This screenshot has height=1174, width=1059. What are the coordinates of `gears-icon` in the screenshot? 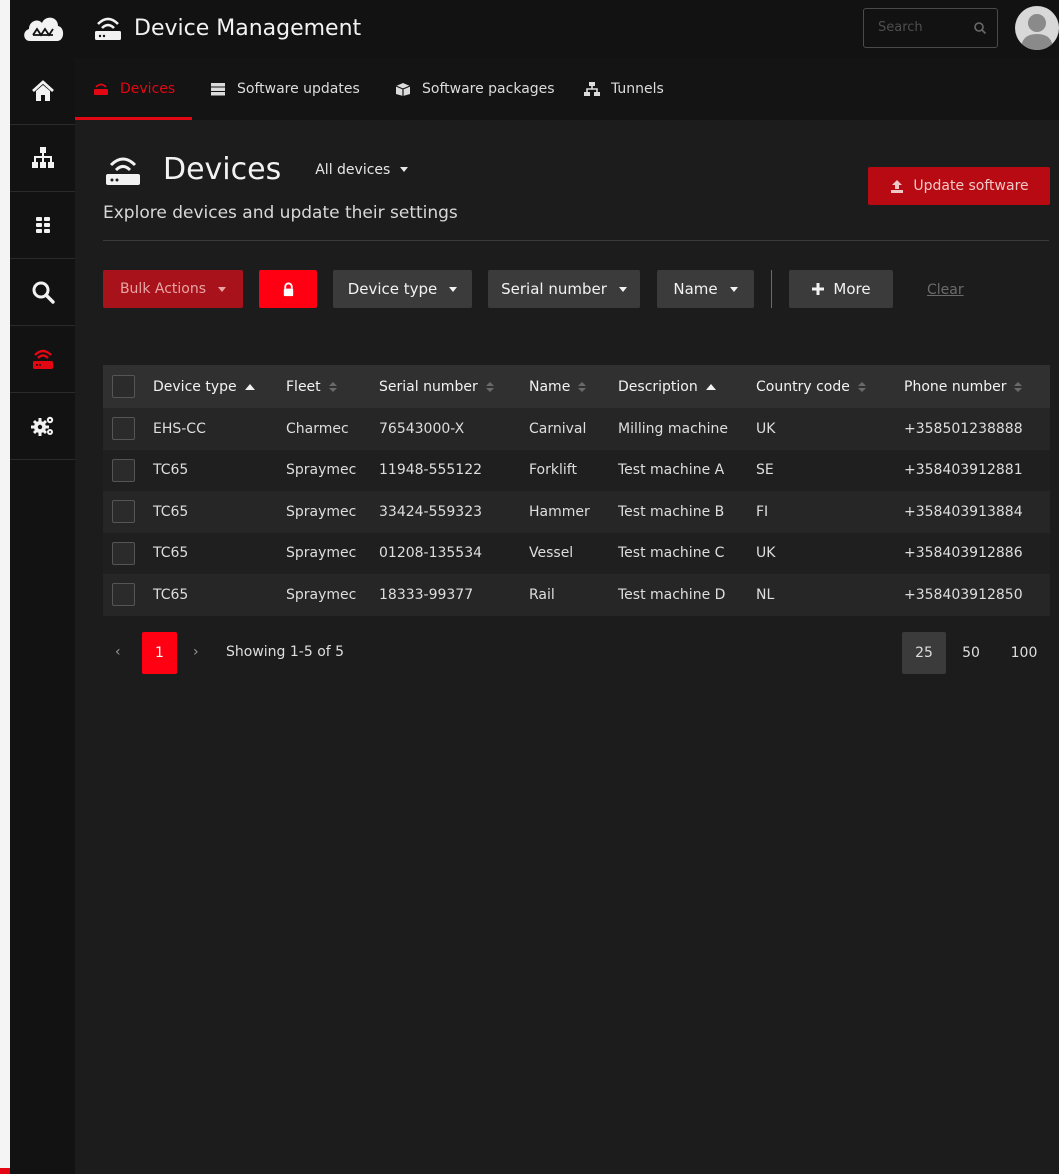 It's located at (41, 426).